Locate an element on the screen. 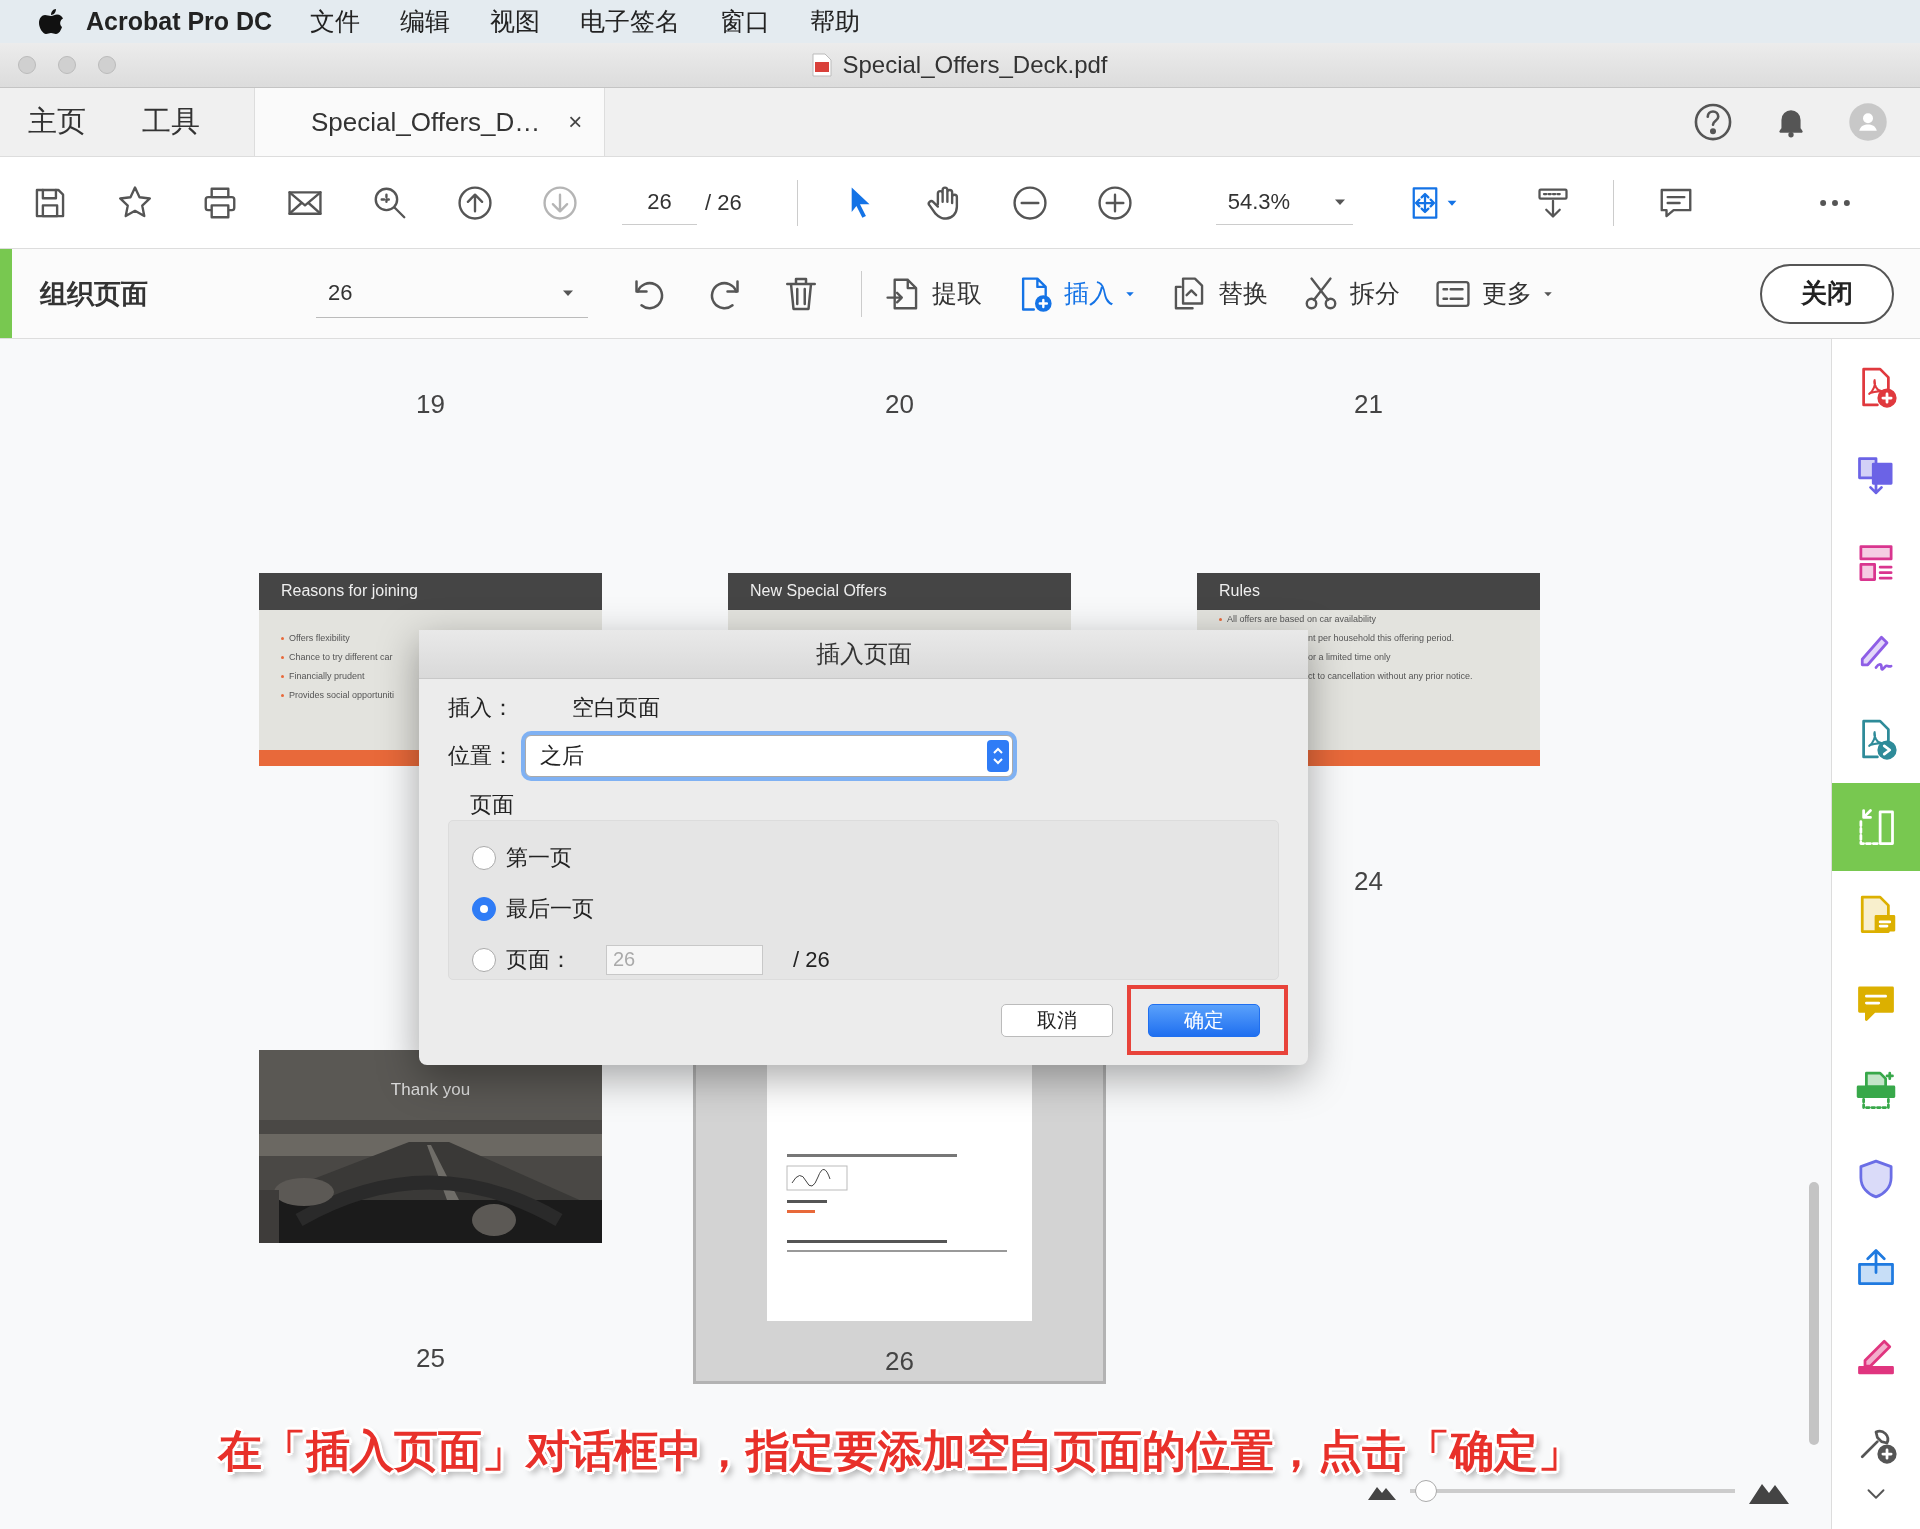 The width and height of the screenshot is (1920, 1529). tutorial-caption: 在「插入页面」对话框中，指定要添加空白页面的位置，点击「确定」 is located at coordinates (899, 1451).